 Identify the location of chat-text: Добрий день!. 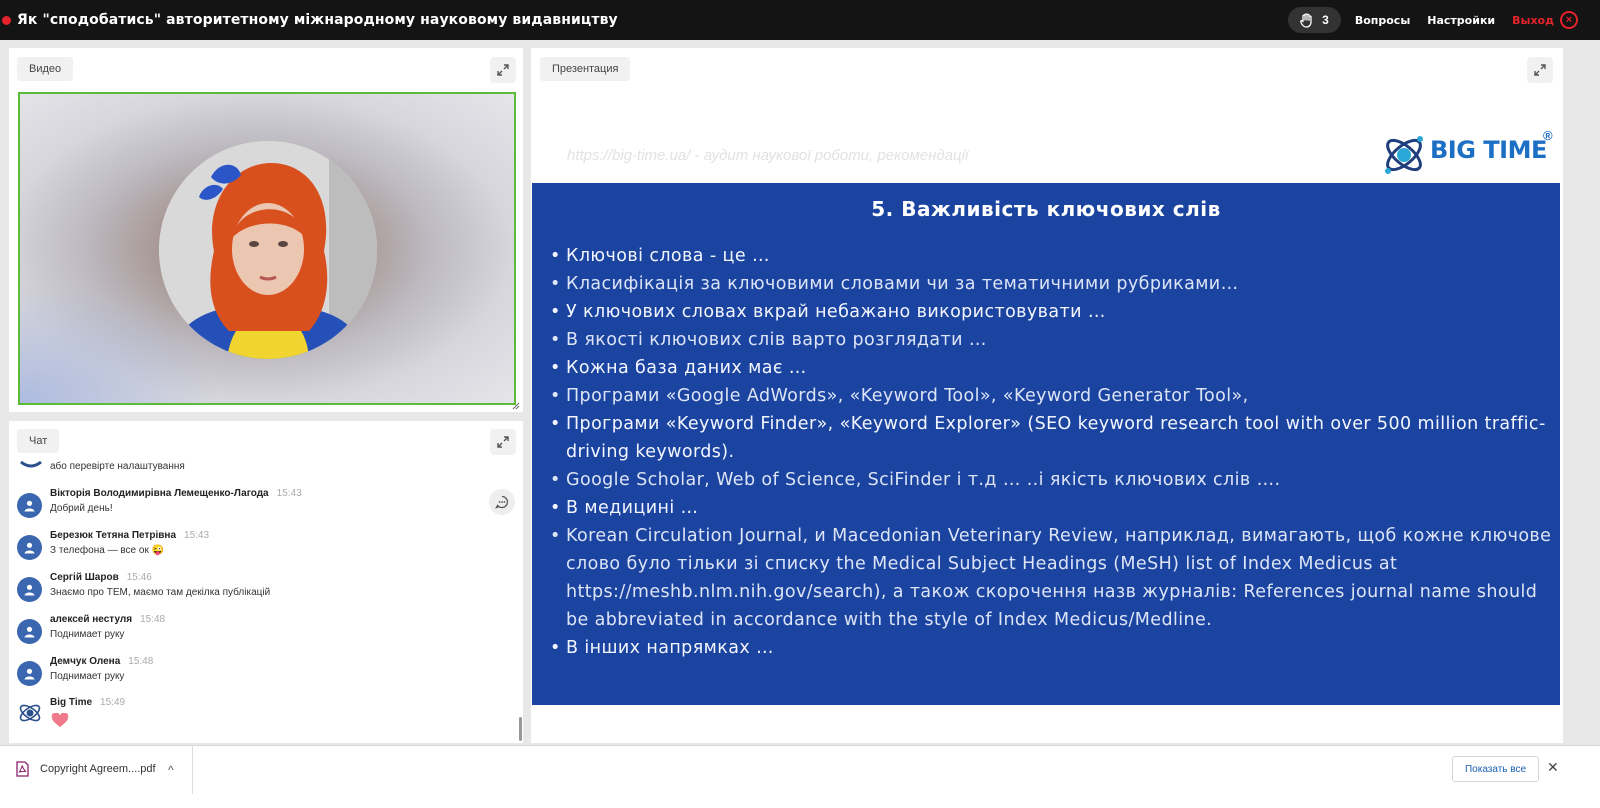
(81, 508).